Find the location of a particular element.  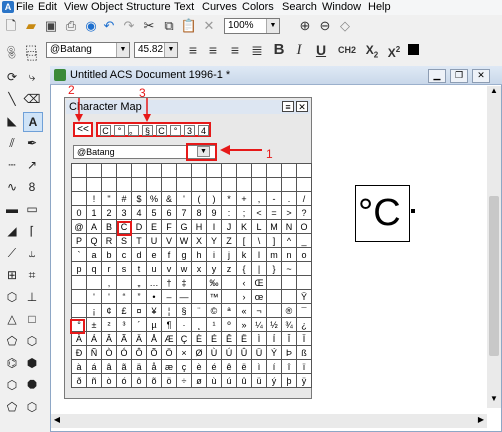

char-cell: H is located at coordinates (199, 226).